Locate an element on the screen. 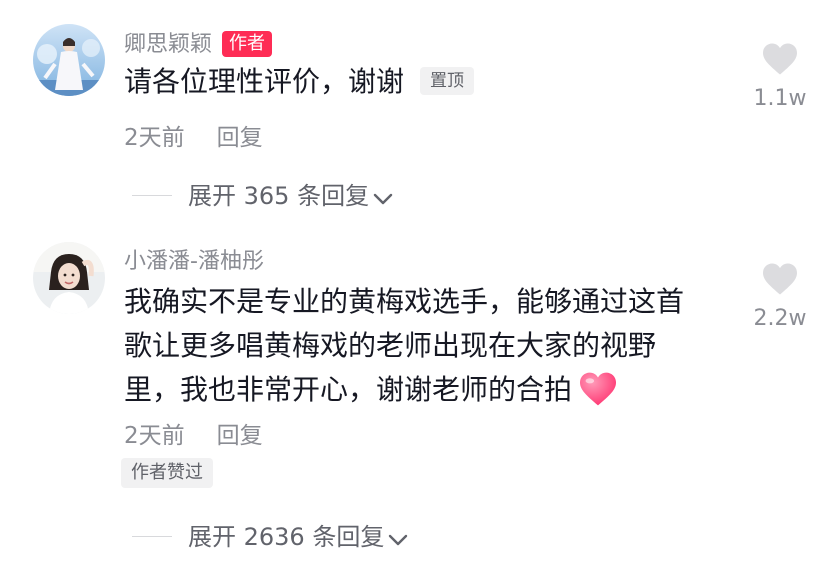  author-liked-badge: 作者赞过 is located at coordinates (167, 473).